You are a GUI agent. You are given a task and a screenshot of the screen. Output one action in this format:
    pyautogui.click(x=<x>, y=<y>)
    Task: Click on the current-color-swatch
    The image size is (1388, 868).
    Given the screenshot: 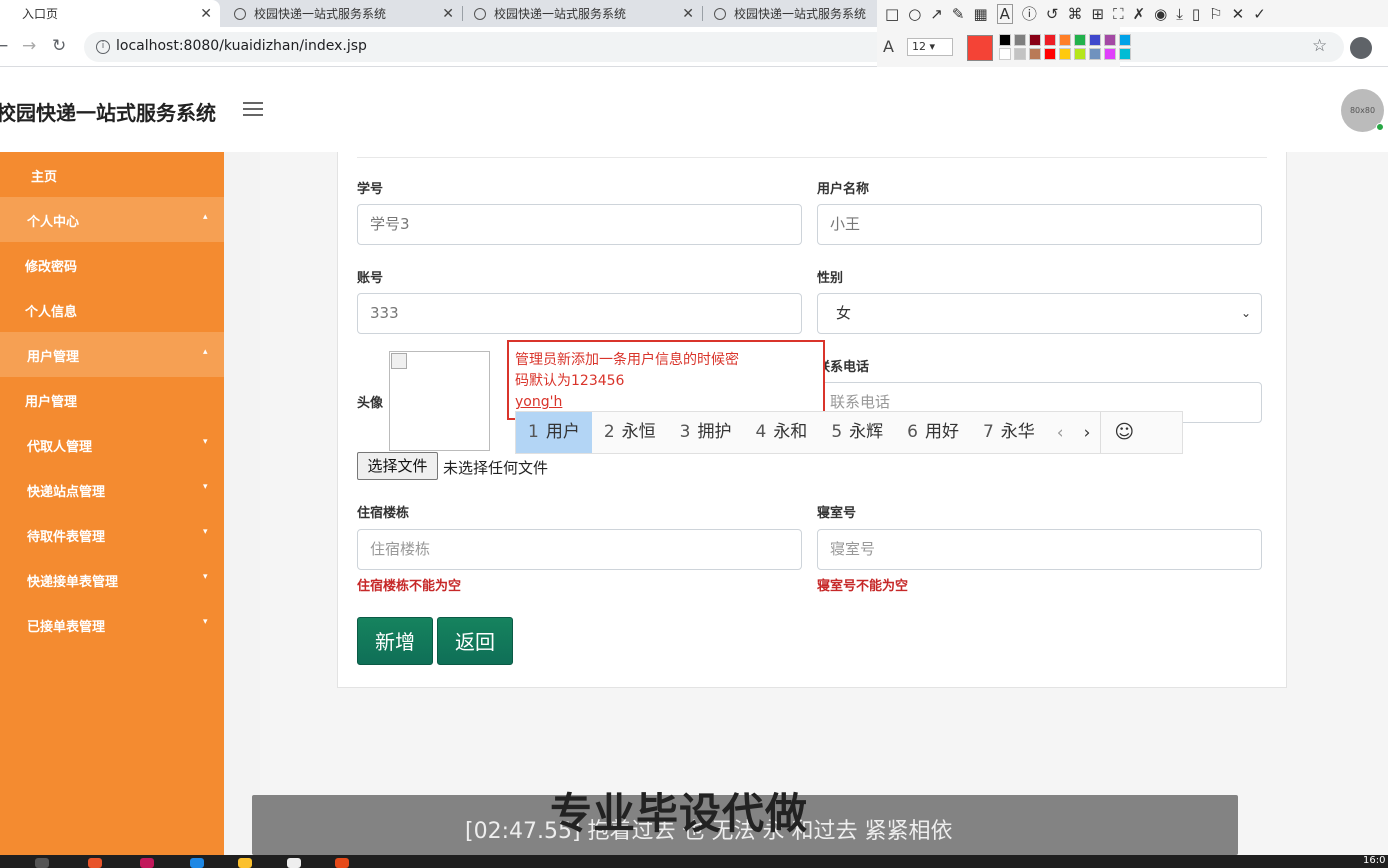 What is the action you would take?
    pyautogui.click(x=980, y=48)
    